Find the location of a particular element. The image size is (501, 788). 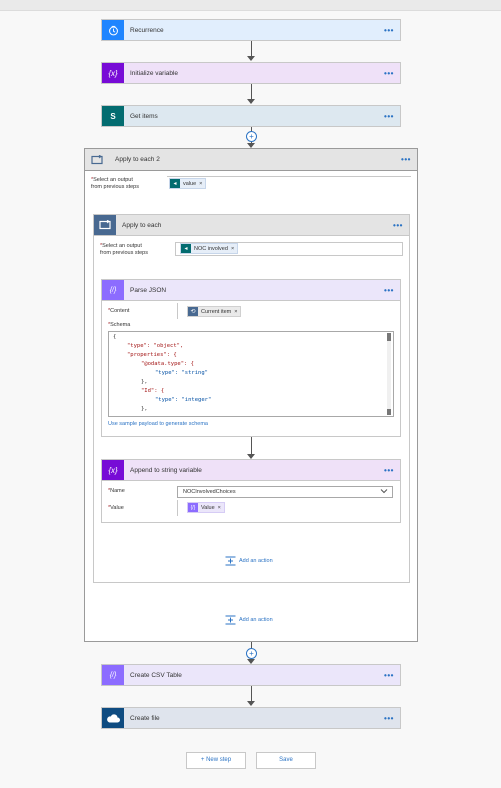

schema-line-7: "Id": { is located at coordinates (153, 391).